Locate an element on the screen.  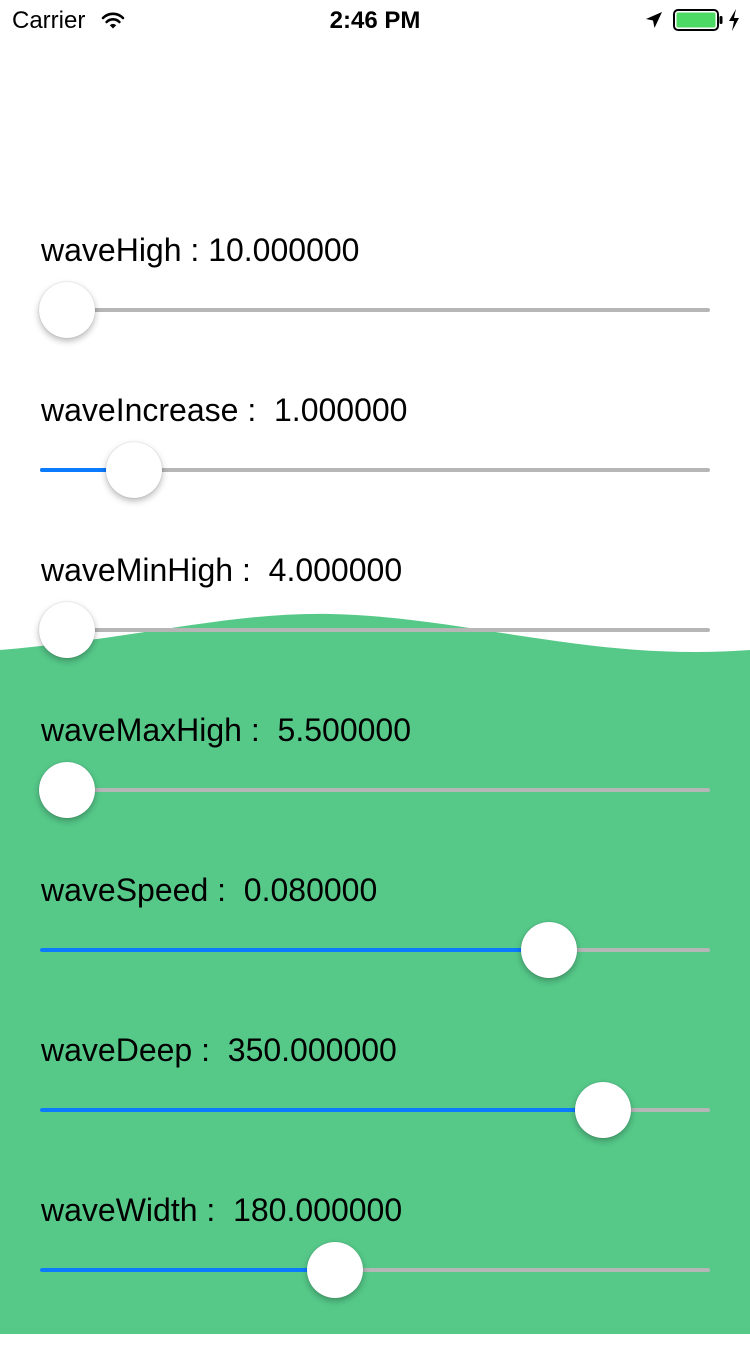
wave-increase-slider is located at coordinates (375, 470).